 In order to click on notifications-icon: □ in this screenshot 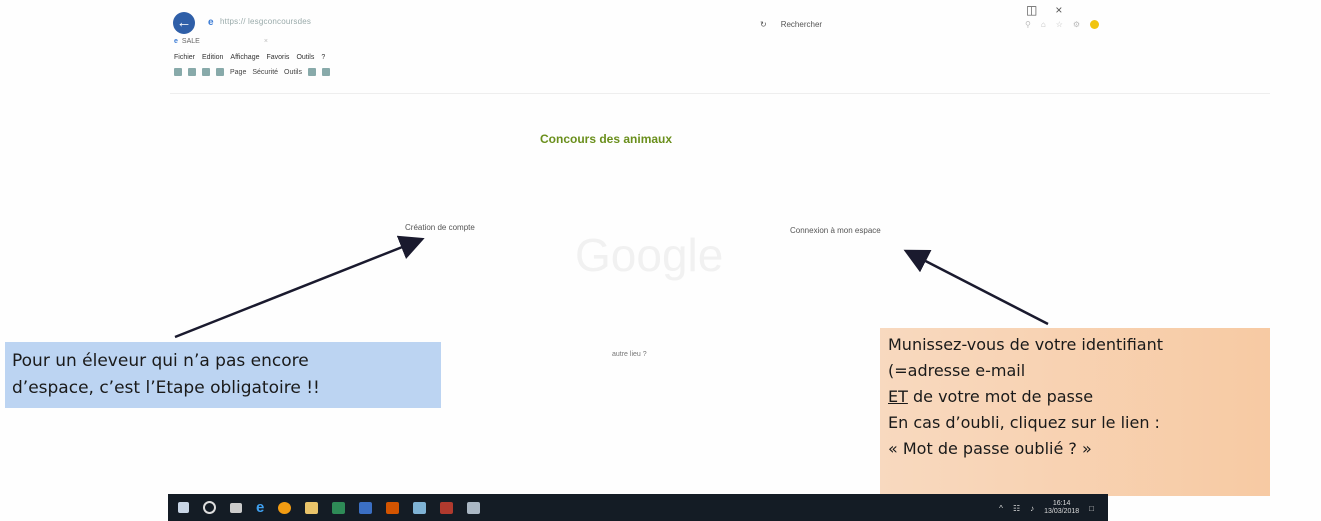, I will do `click(1091, 508)`.